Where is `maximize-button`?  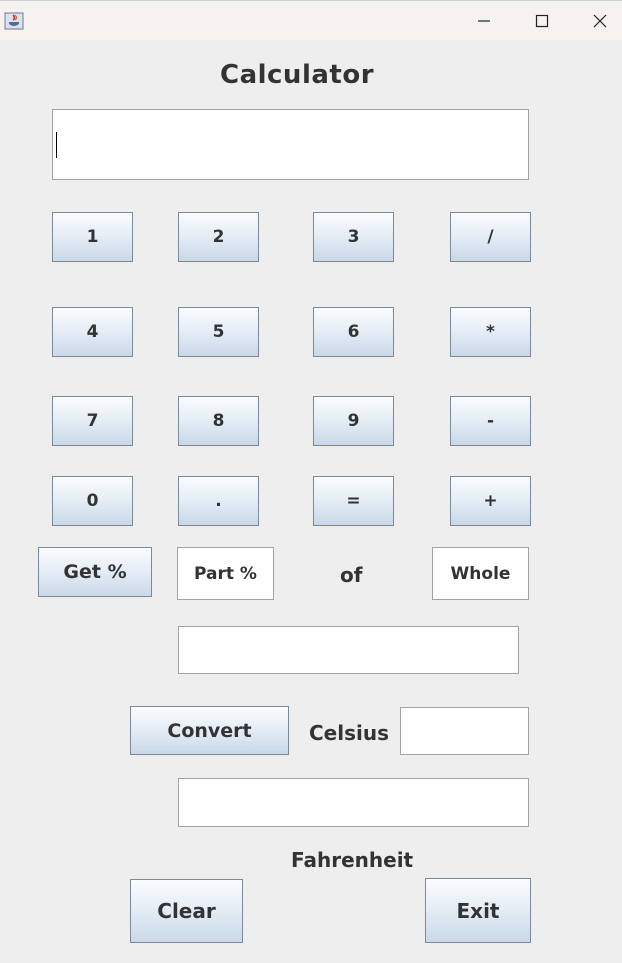
maximize-button is located at coordinates (542, 21).